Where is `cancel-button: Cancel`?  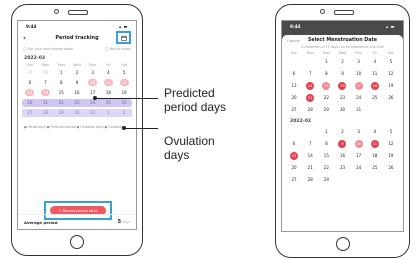 cancel-button: Cancel is located at coordinates (293, 40).